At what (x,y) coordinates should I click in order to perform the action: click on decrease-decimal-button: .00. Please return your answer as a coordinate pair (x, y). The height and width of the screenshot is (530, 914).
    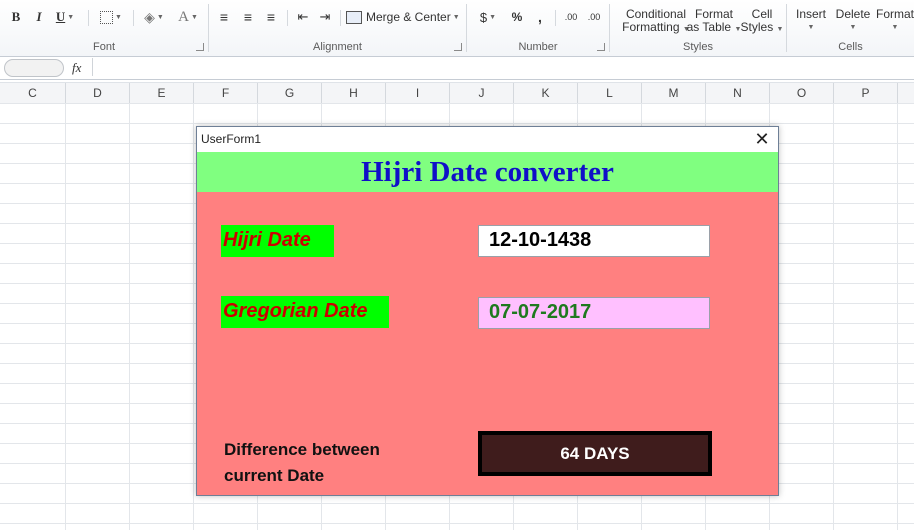
    Looking at the image, I should click on (594, 17).